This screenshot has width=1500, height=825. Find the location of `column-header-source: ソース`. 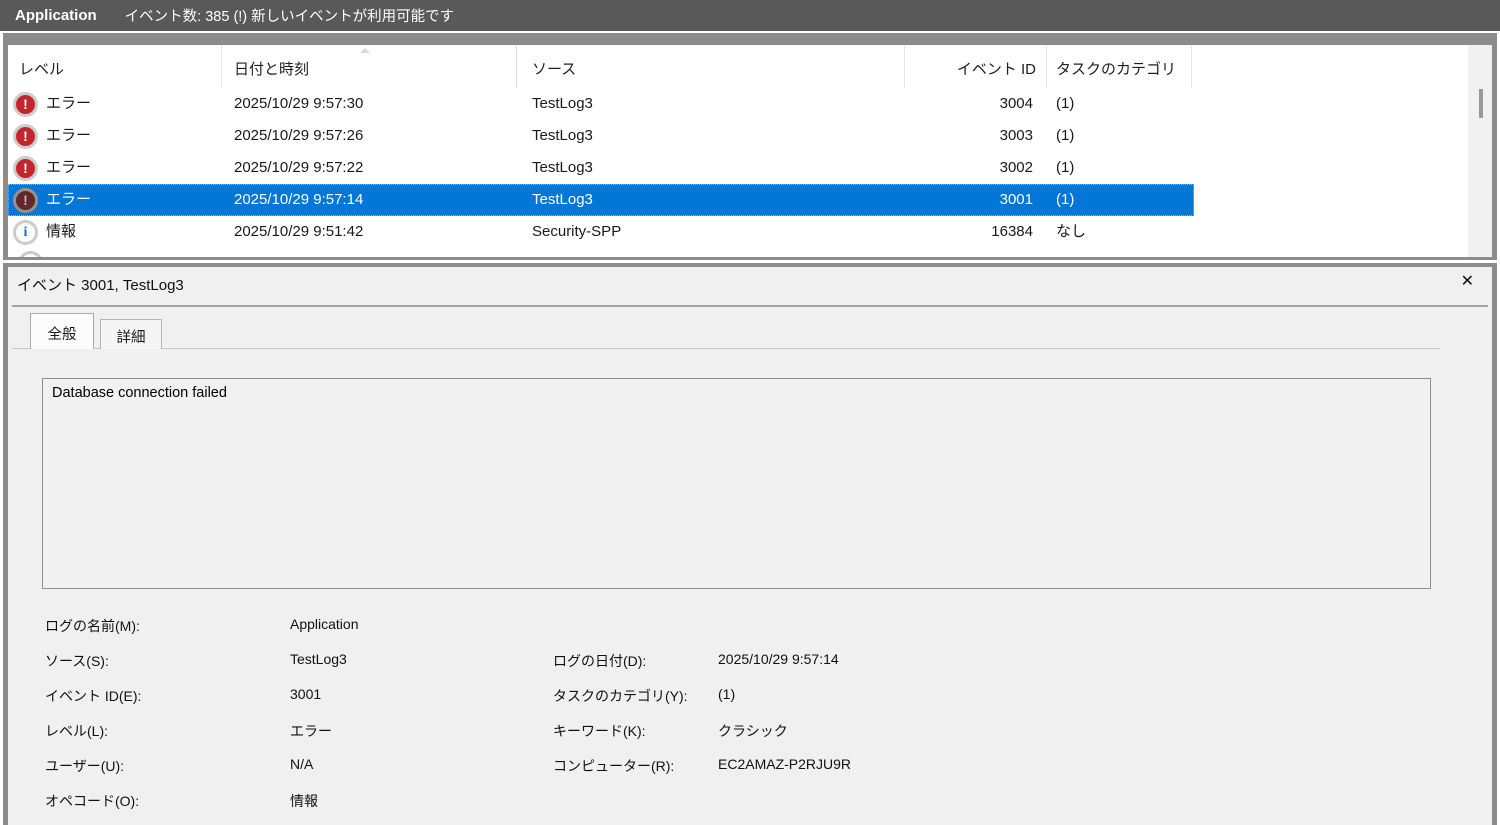

column-header-source: ソース is located at coordinates (711, 66).